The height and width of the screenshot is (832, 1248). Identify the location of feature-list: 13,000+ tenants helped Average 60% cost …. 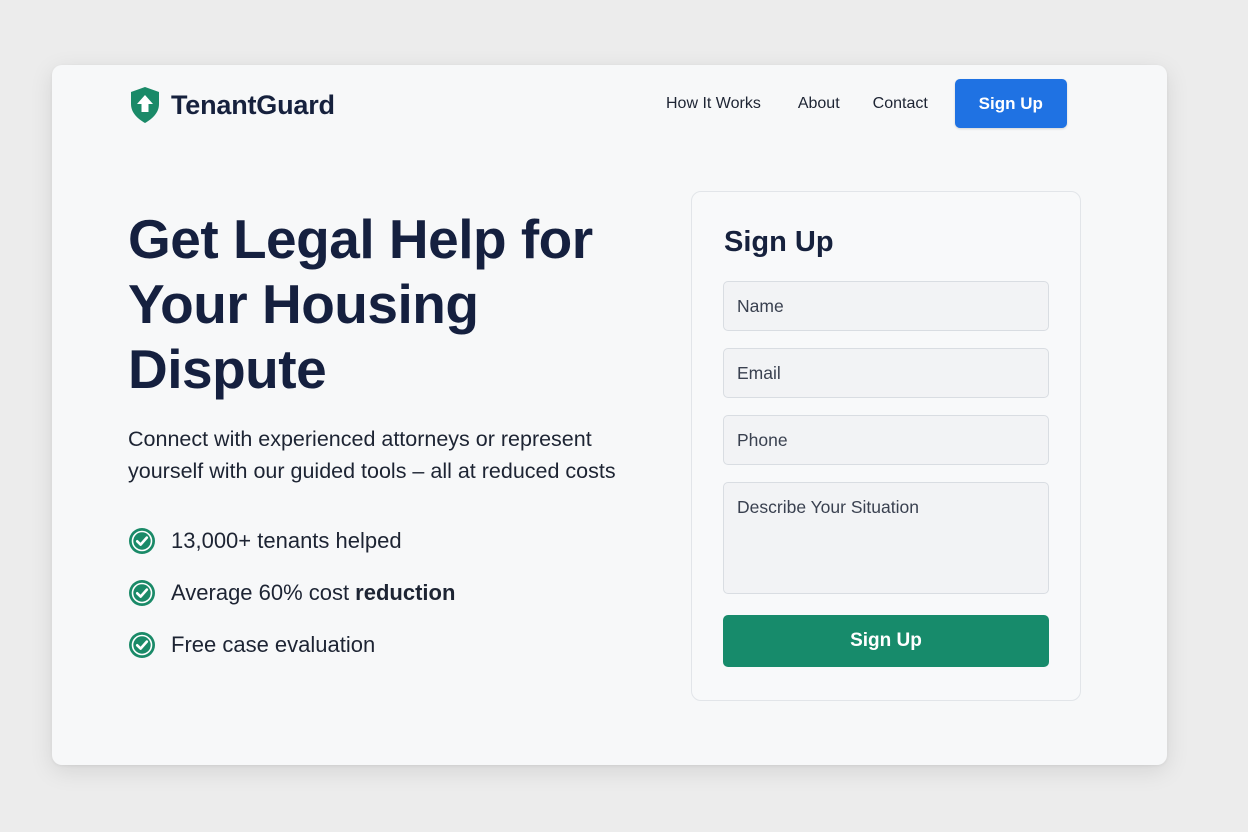
(291, 593).